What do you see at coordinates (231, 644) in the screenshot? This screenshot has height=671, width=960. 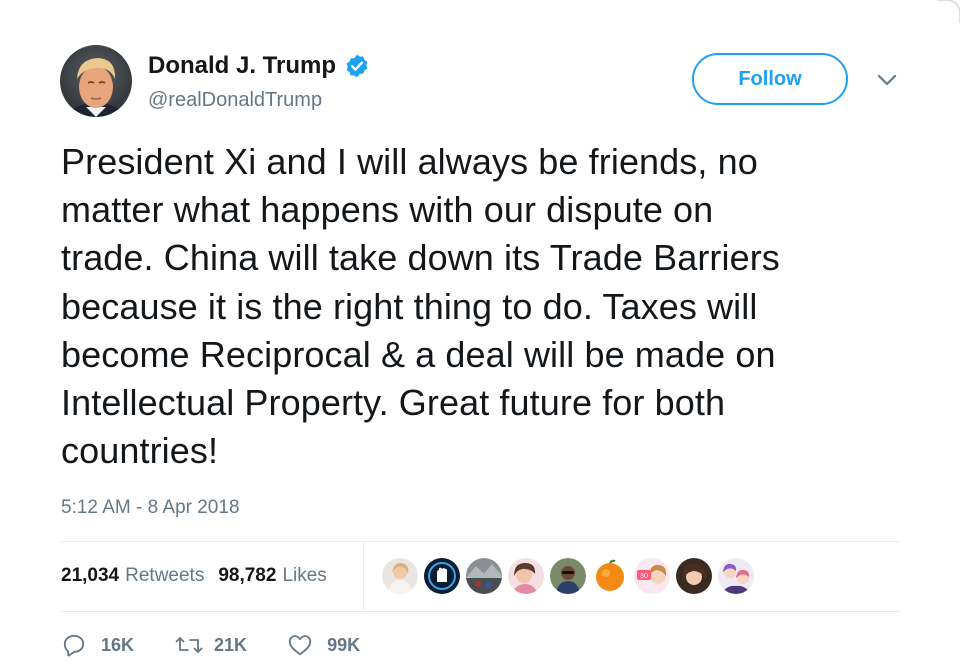 I see `retweet-count: 21K` at bounding box center [231, 644].